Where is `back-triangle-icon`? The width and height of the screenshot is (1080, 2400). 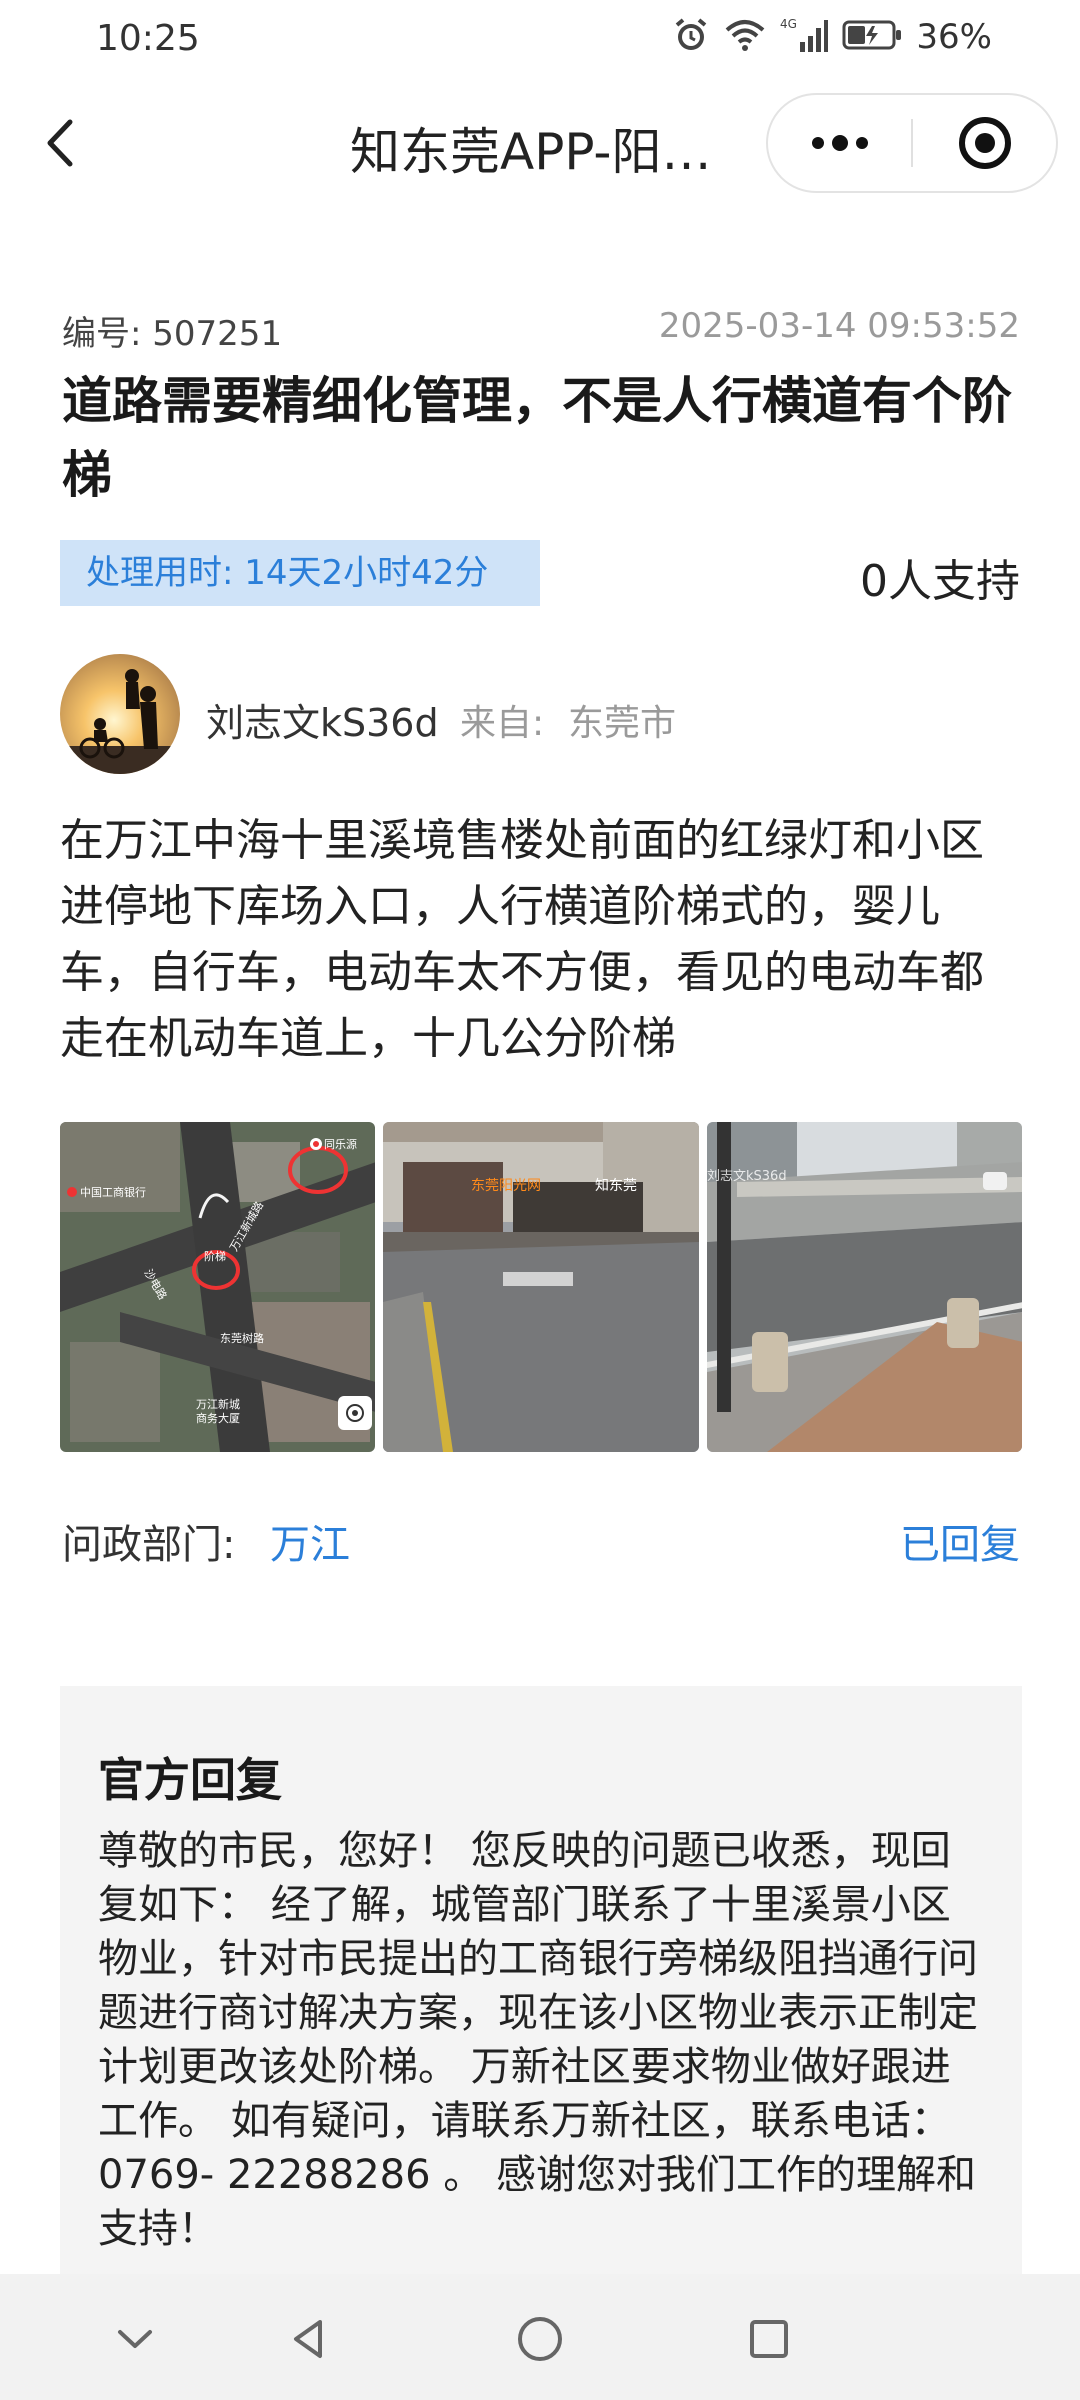
back-triangle-icon is located at coordinates (308, 2339).